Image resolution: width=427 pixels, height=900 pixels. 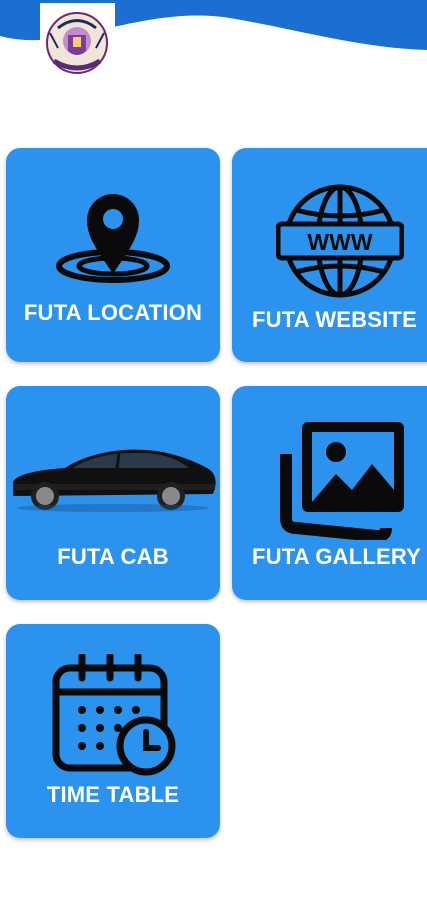 What do you see at coordinates (113, 312) in the screenshot?
I see `tile-label: FUTA LOCATION` at bounding box center [113, 312].